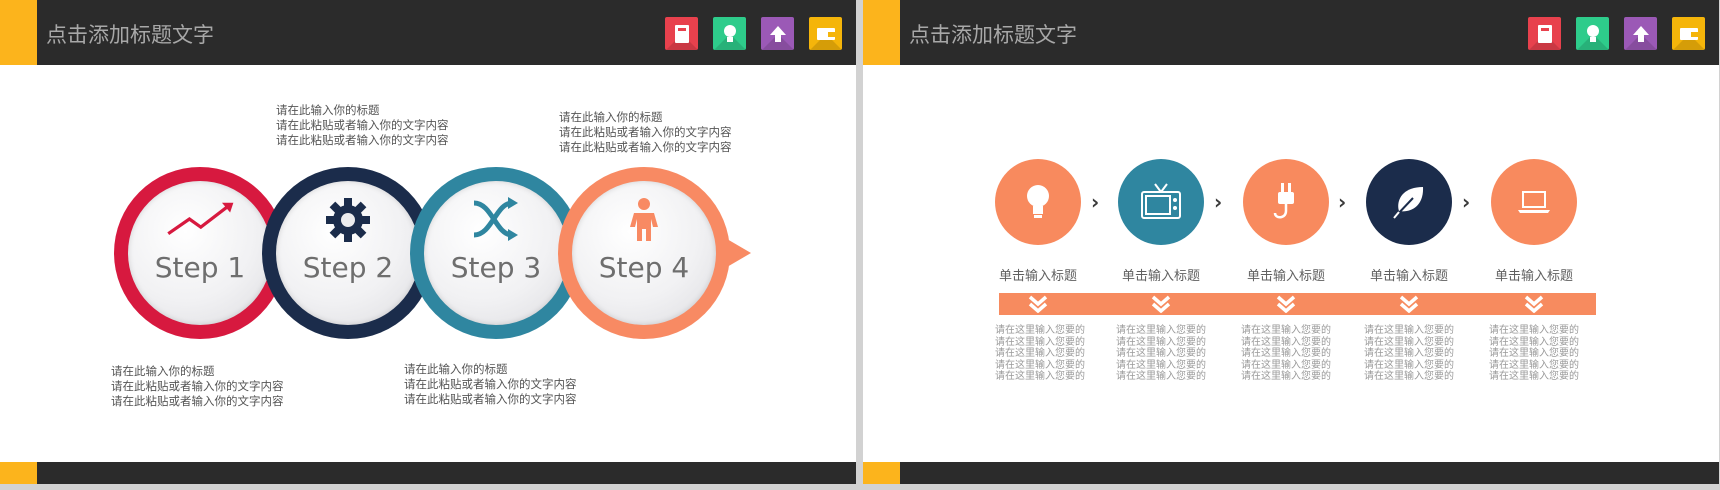  I want to click on step-3-circle: Step 3, so click(496, 253).